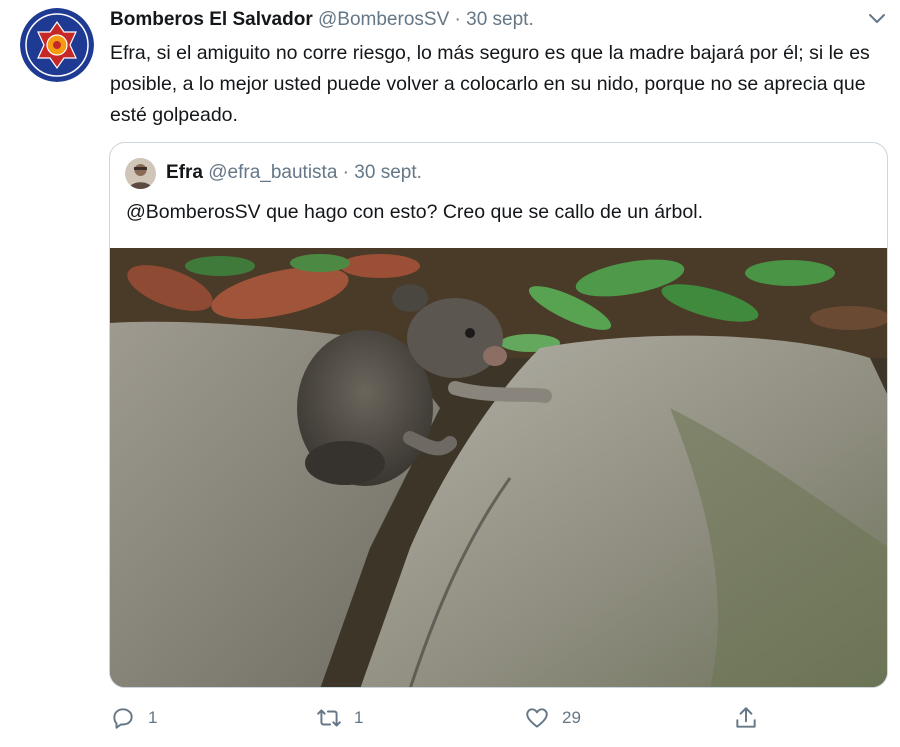 This screenshot has width=900, height=747. What do you see at coordinates (450, 718) in the screenshot?
I see `tweet-actions: 1 1 29` at bounding box center [450, 718].